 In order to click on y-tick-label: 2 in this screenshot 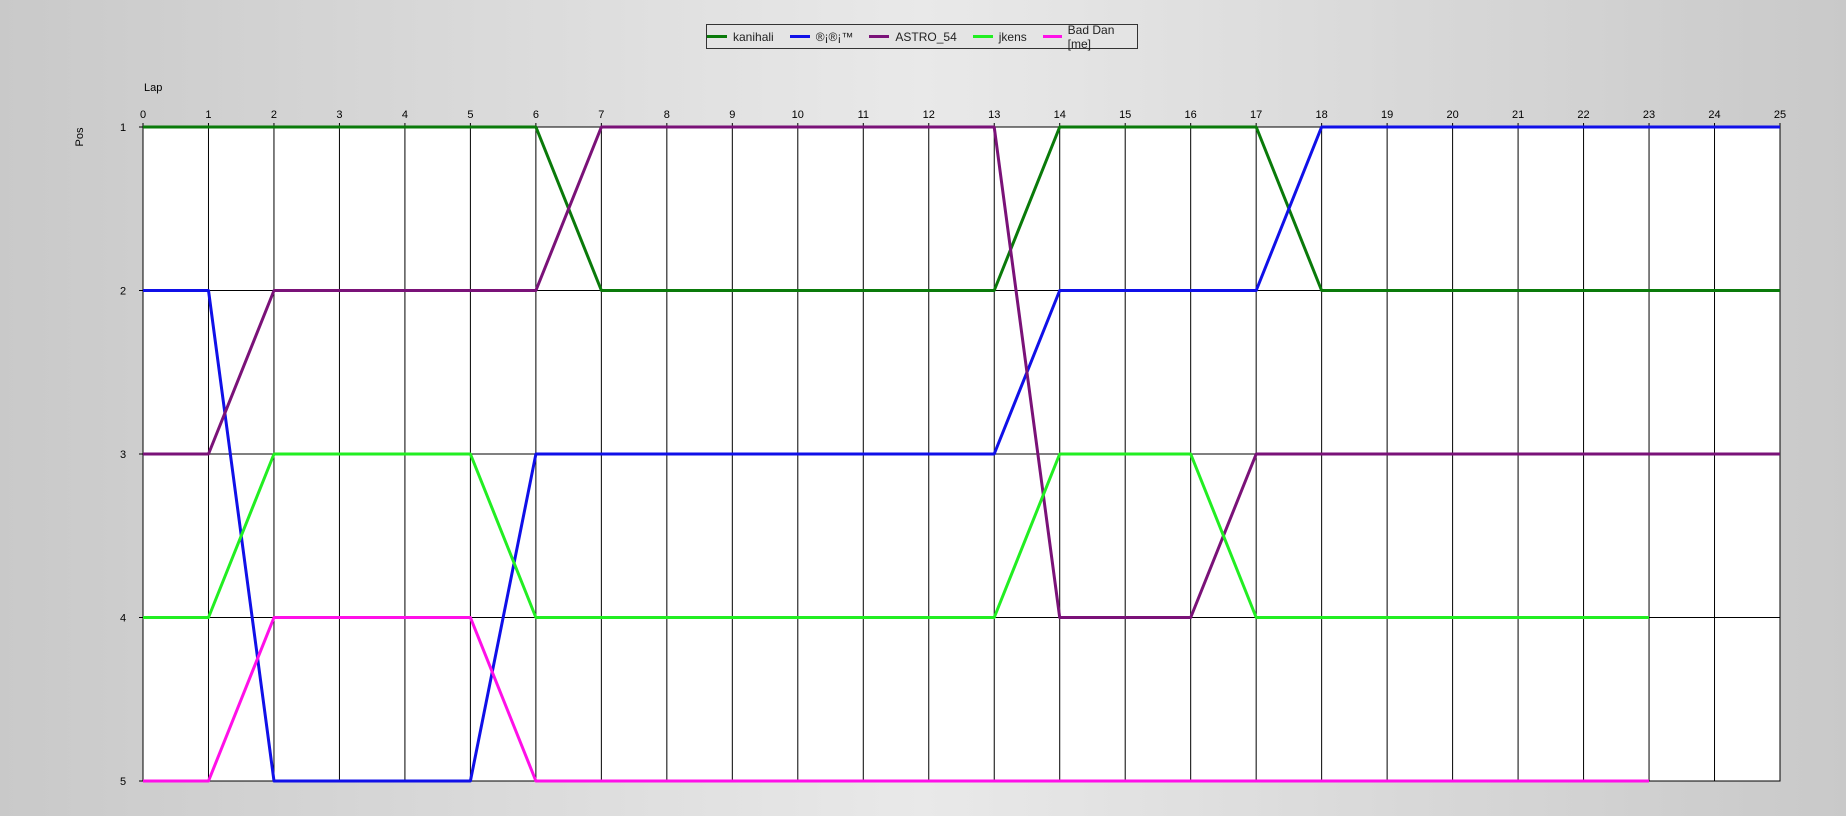, I will do `click(123, 292)`.